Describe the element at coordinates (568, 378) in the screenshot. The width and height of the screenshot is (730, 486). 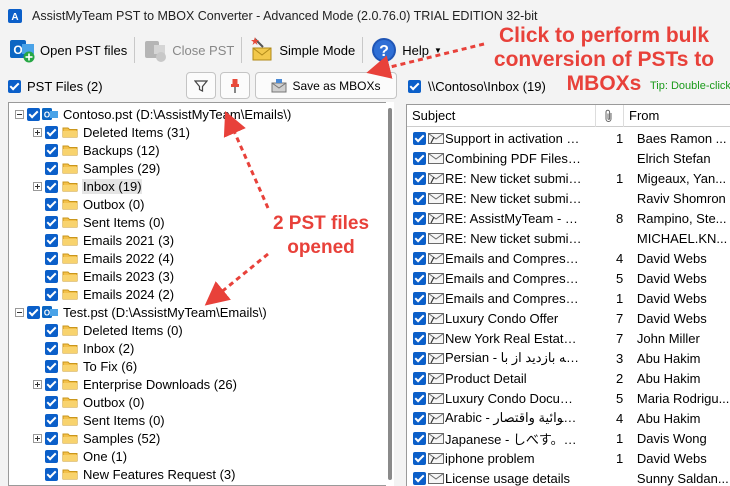
I see `message-row: Product Detail 2 Abu Hakim` at that location.